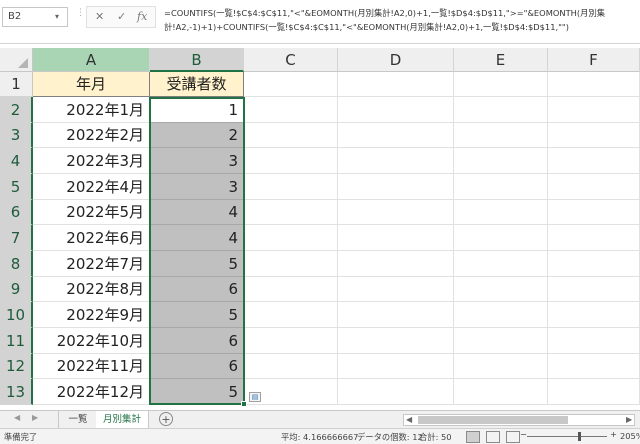 The width and height of the screenshot is (640, 444). What do you see at coordinates (16, 161) in the screenshot?
I see `row-header-4: 4` at bounding box center [16, 161].